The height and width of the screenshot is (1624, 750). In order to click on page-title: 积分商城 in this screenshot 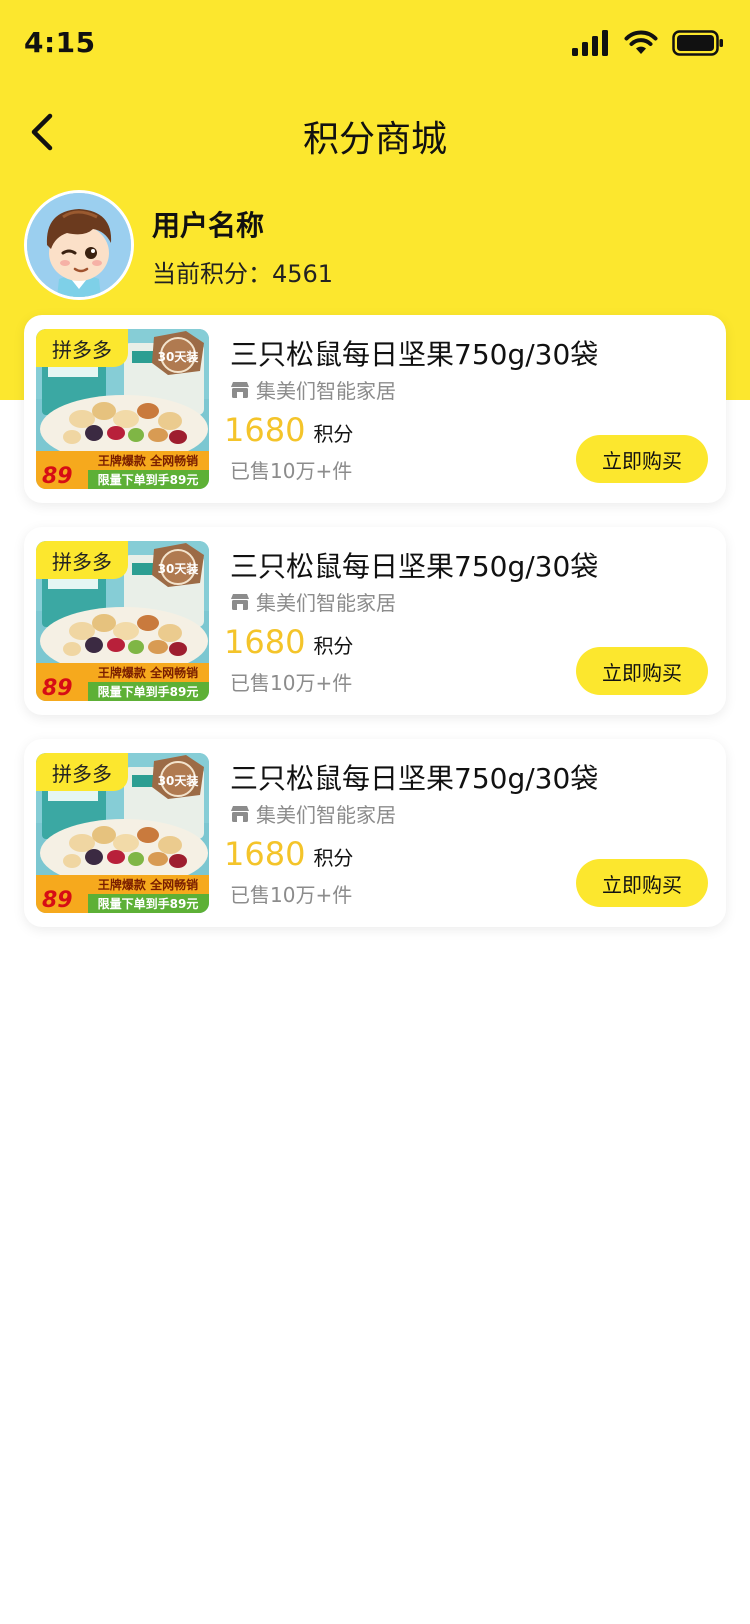, I will do `click(374, 139)`.